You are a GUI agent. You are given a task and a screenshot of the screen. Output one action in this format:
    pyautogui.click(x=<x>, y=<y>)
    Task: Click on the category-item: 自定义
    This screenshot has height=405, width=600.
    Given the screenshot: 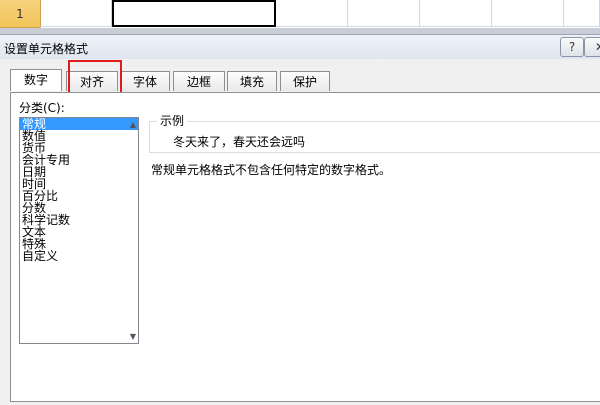 What is the action you would take?
    pyautogui.click(x=79, y=256)
    